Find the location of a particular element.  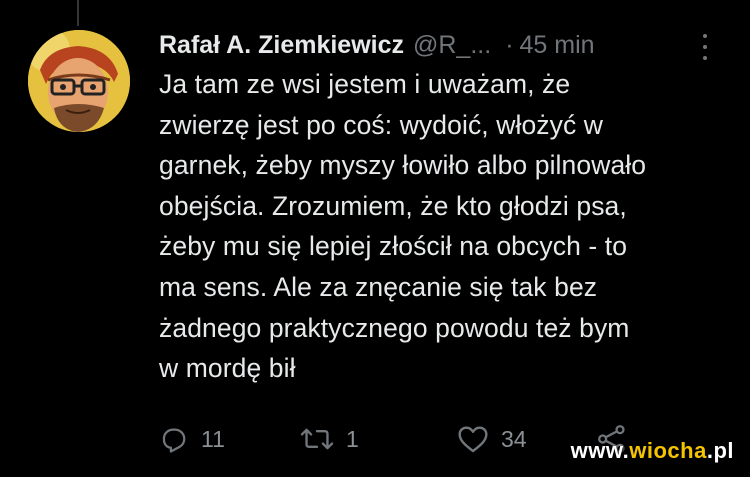

more-vertical-icon is located at coordinates (705, 47).